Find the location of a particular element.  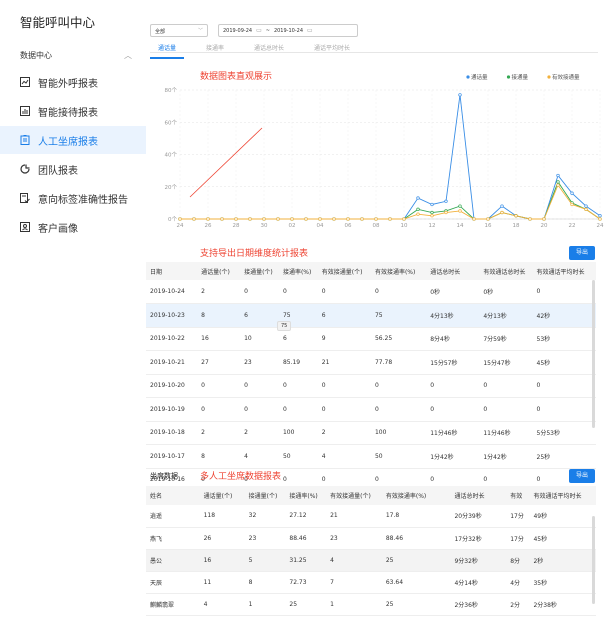

table-cell: 53秒 is located at coordinates (564, 339).